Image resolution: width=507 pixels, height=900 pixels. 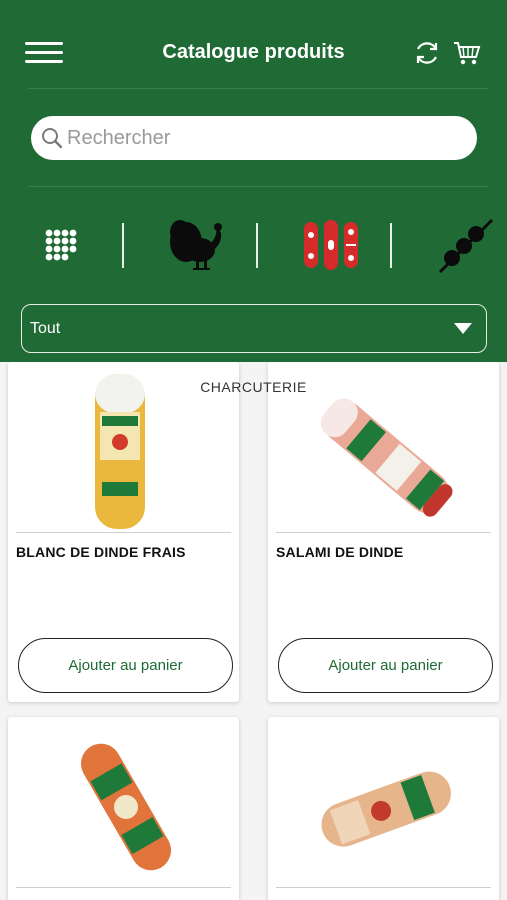 What do you see at coordinates (52, 138) in the screenshot?
I see `search-icon` at bounding box center [52, 138].